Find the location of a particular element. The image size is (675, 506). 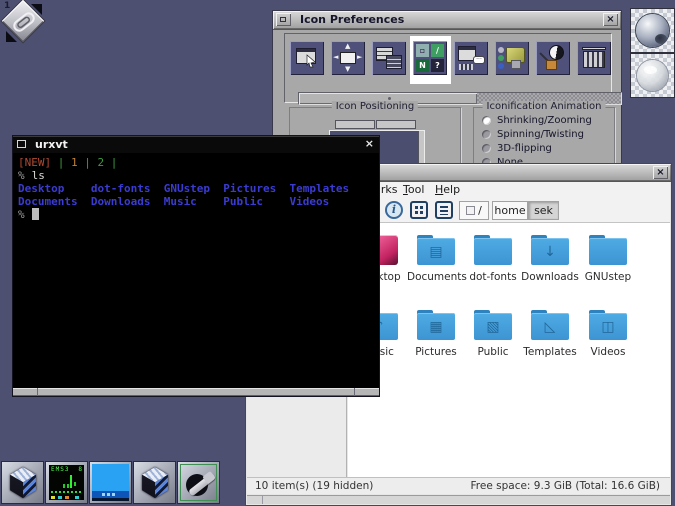

info-icon: i is located at coordinates (394, 210).